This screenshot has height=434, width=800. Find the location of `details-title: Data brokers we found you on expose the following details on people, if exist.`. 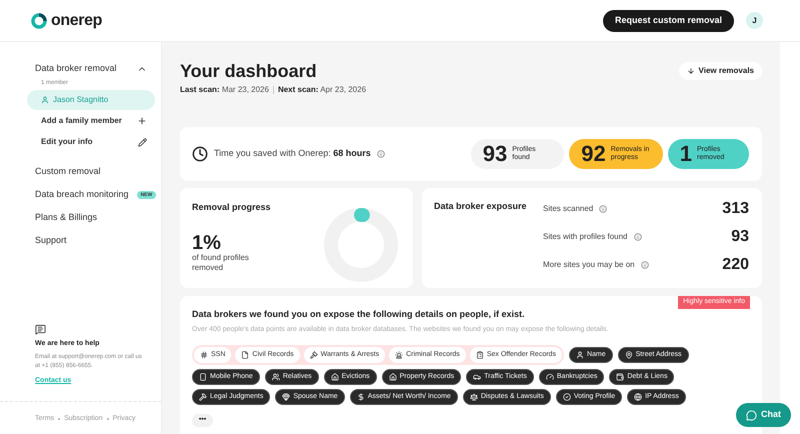

details-title: Data brokers we found you on expose the following details on people, if exist. is located at coordinates (359, 314).